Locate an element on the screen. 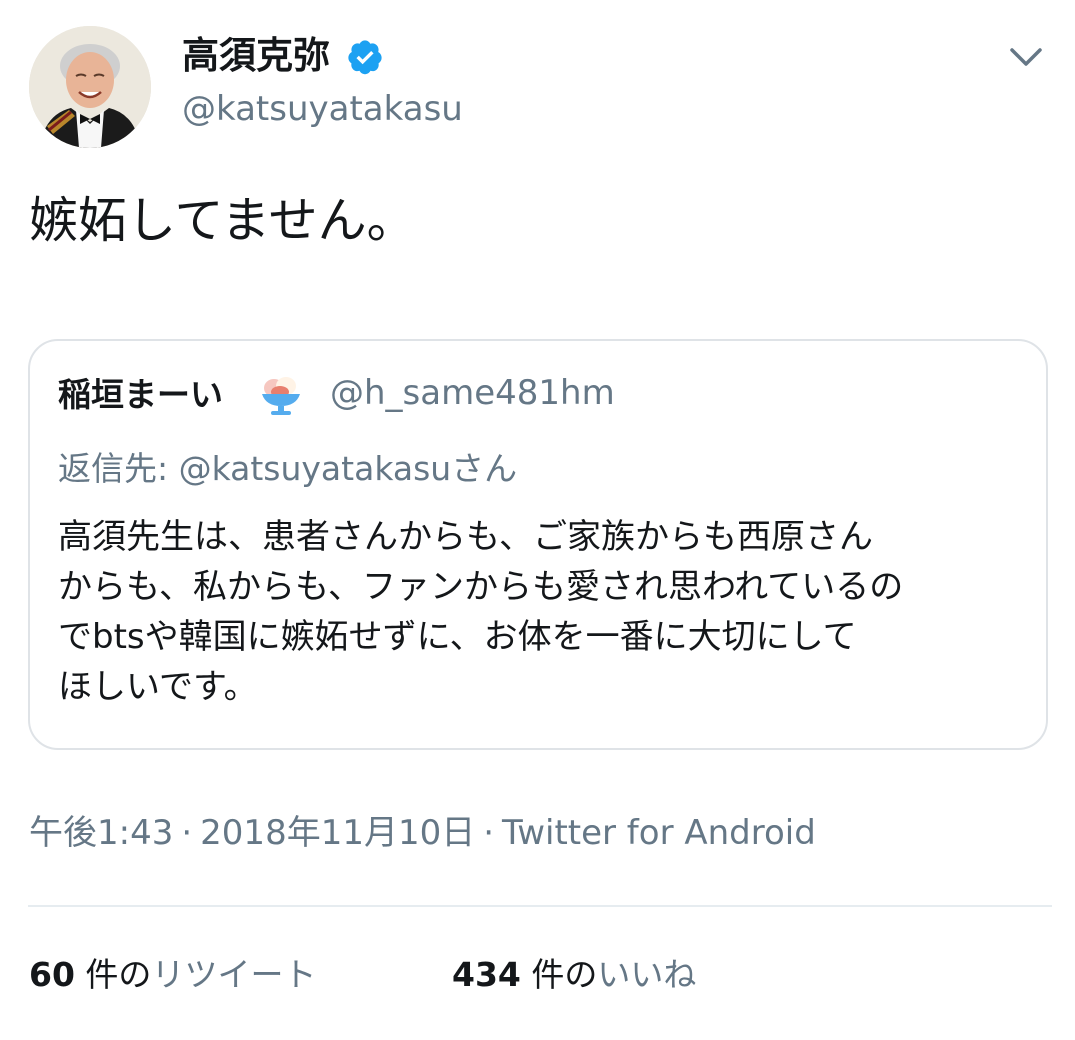  quoted-handle: @h_same481hm is located at coordinates (472, 393).